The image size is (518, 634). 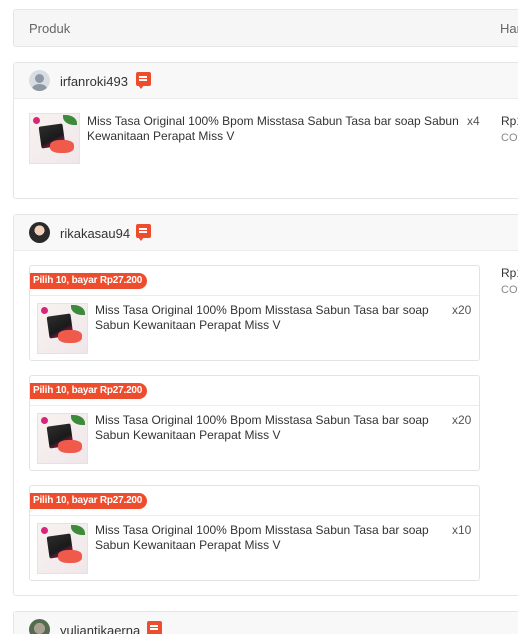 I want to click on order-header: yuliantikaerna, so click(x=266, y=623).